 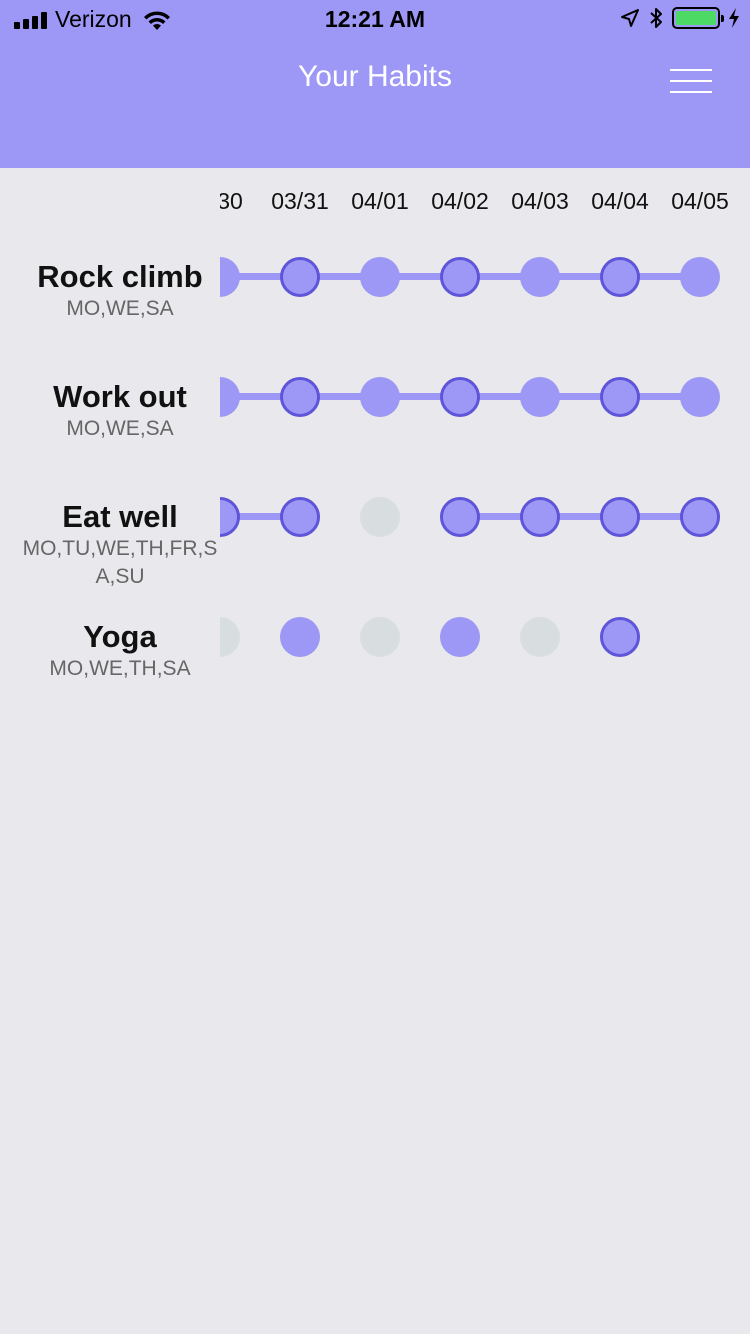 I want to click on habit-row: Eat well MO,TU,WE,TH,FR,SA,SU, so click(x=375, y=545).